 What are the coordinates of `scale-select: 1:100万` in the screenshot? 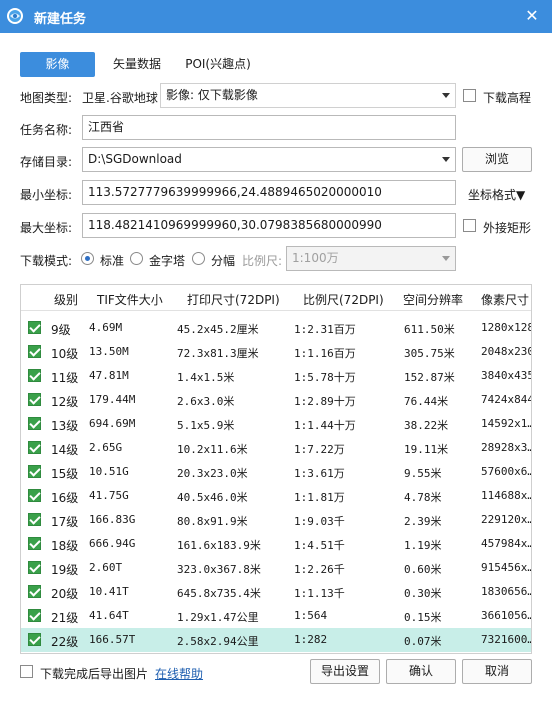 It's located at (371, 258).